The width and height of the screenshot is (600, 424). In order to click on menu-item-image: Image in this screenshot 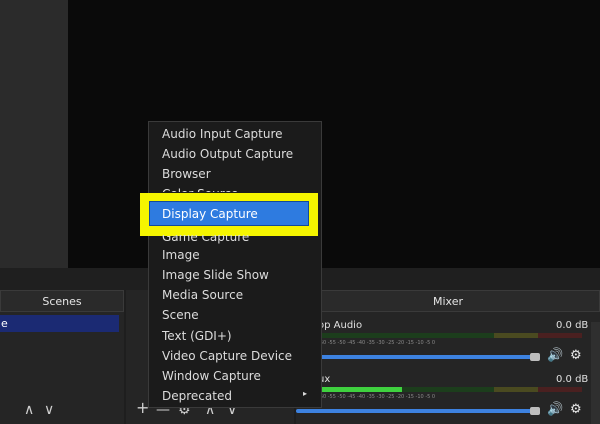, I will do `click(181, 255)`.